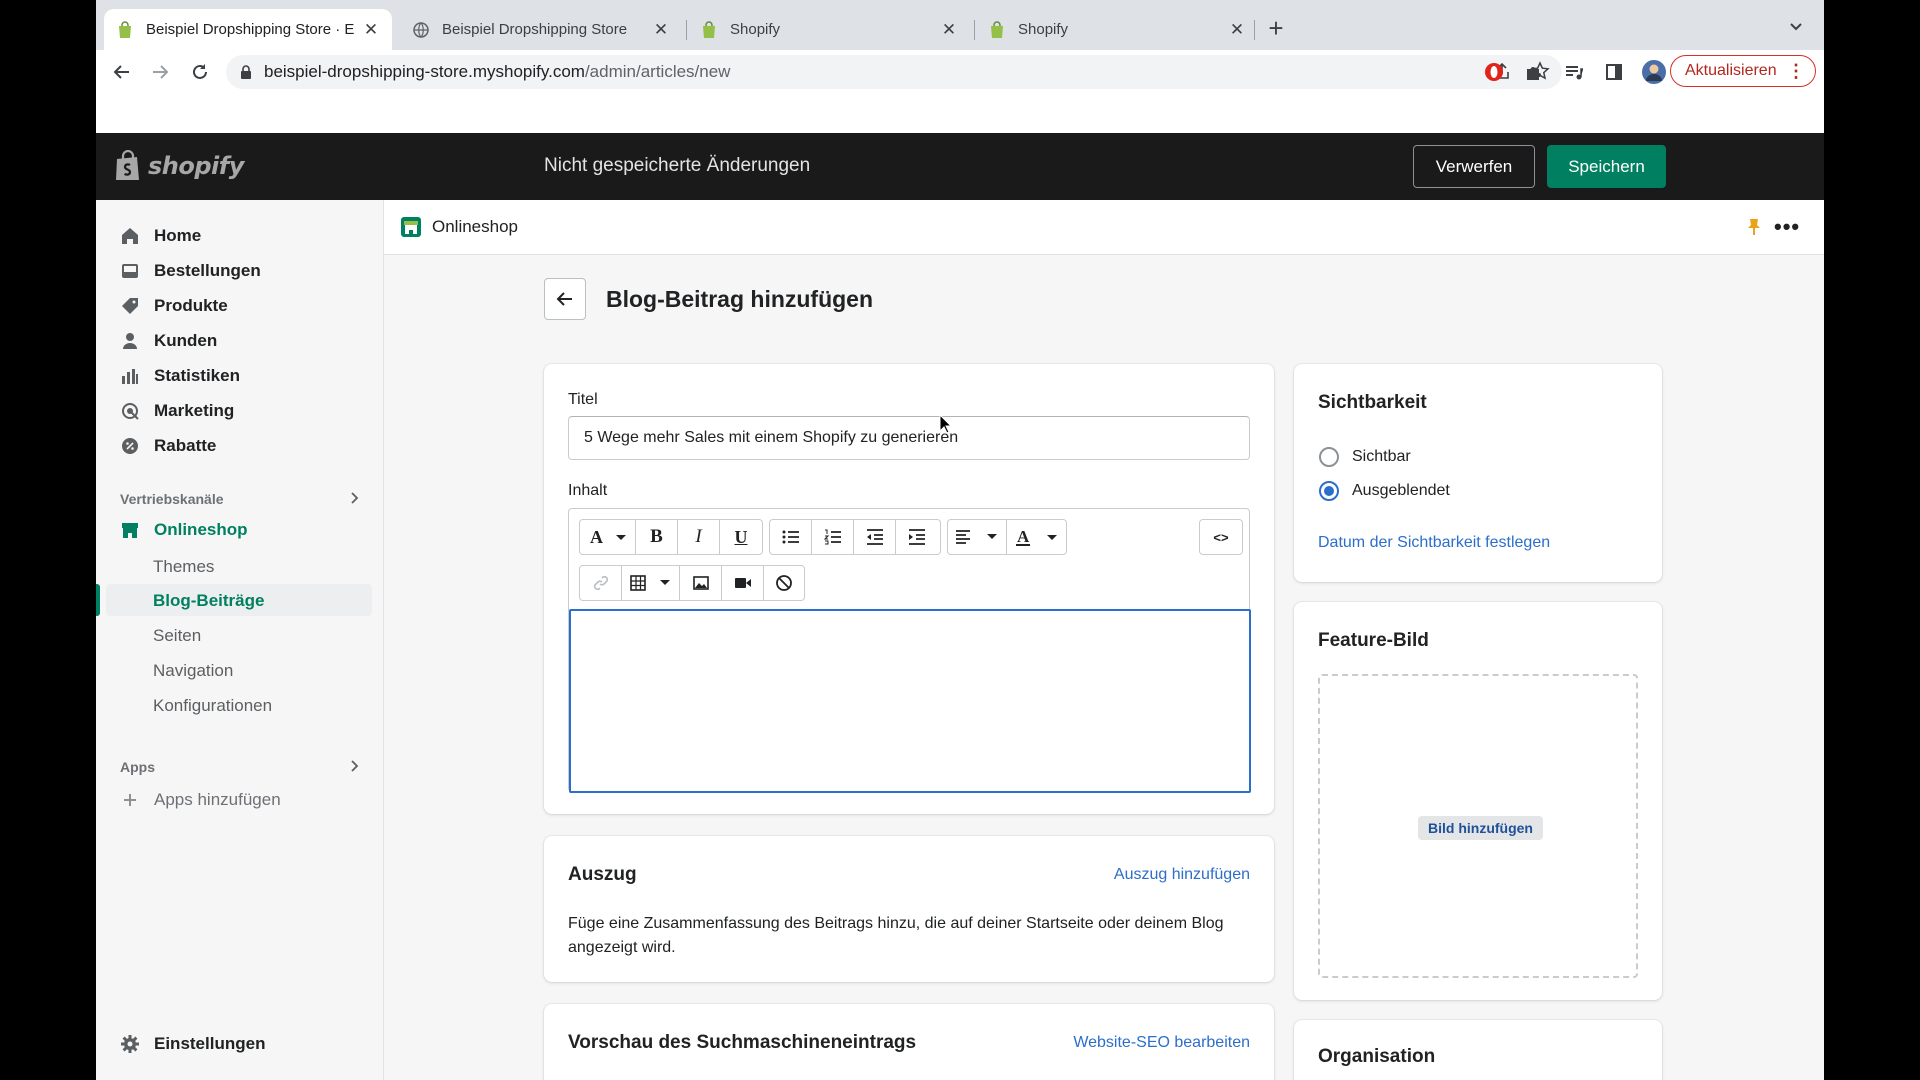 Image resolution: width=1920 pixels, height=1080 pixels. What do you see at coordinates (833, 537) in the screenshot?
I see `numbered-list-button` at bounding box center [833, 537].